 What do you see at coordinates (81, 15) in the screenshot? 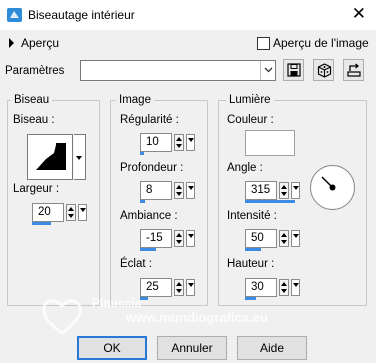
I see `window-title: Biseautage intérieur` at bounding box center [81, 15].